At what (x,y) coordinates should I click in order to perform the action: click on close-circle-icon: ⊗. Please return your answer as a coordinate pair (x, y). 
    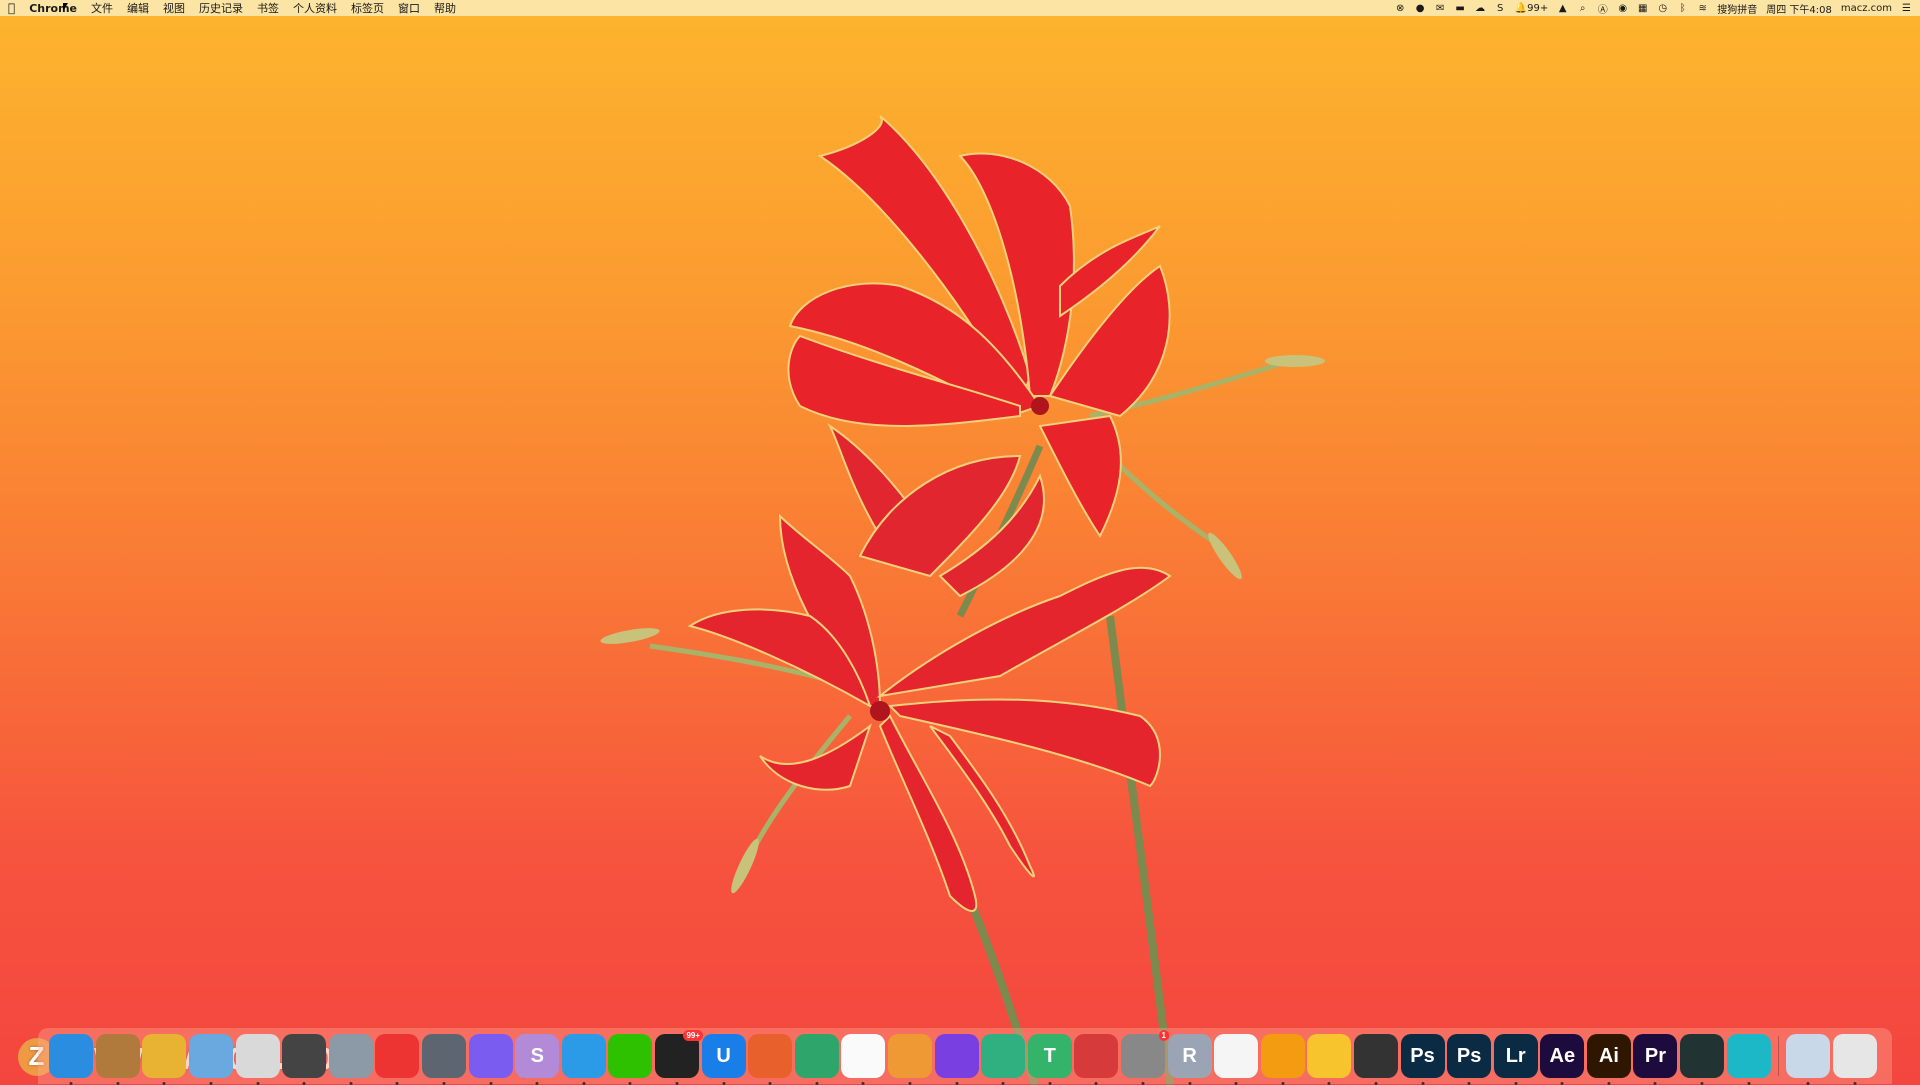
    Looking at the image, I should click on (1400, 8).